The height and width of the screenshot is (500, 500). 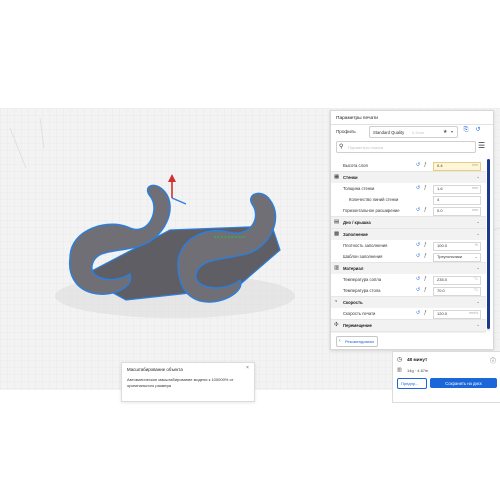 I want to click on print-time: 48 минут, so click(x=417, y=359).